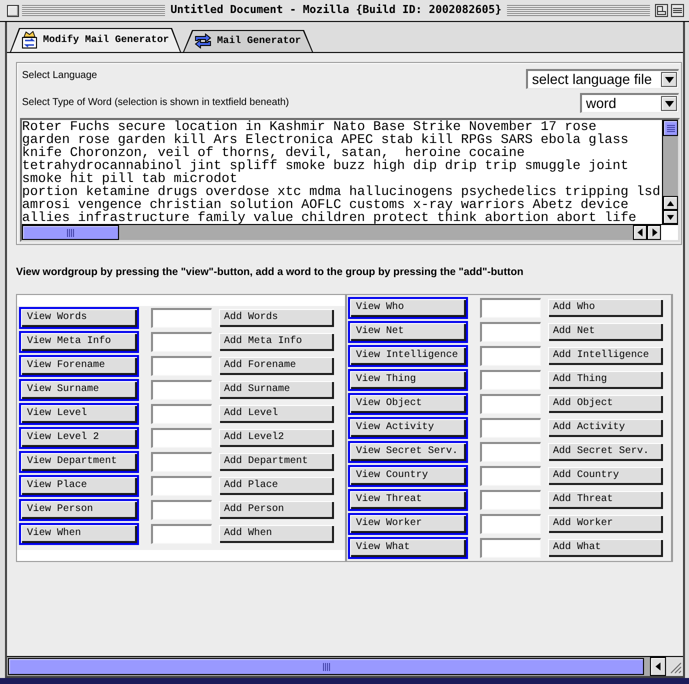 The width and height of the screenshot is (689, 684). I want to click on view-button: View Intelligence, so click(408, 356).